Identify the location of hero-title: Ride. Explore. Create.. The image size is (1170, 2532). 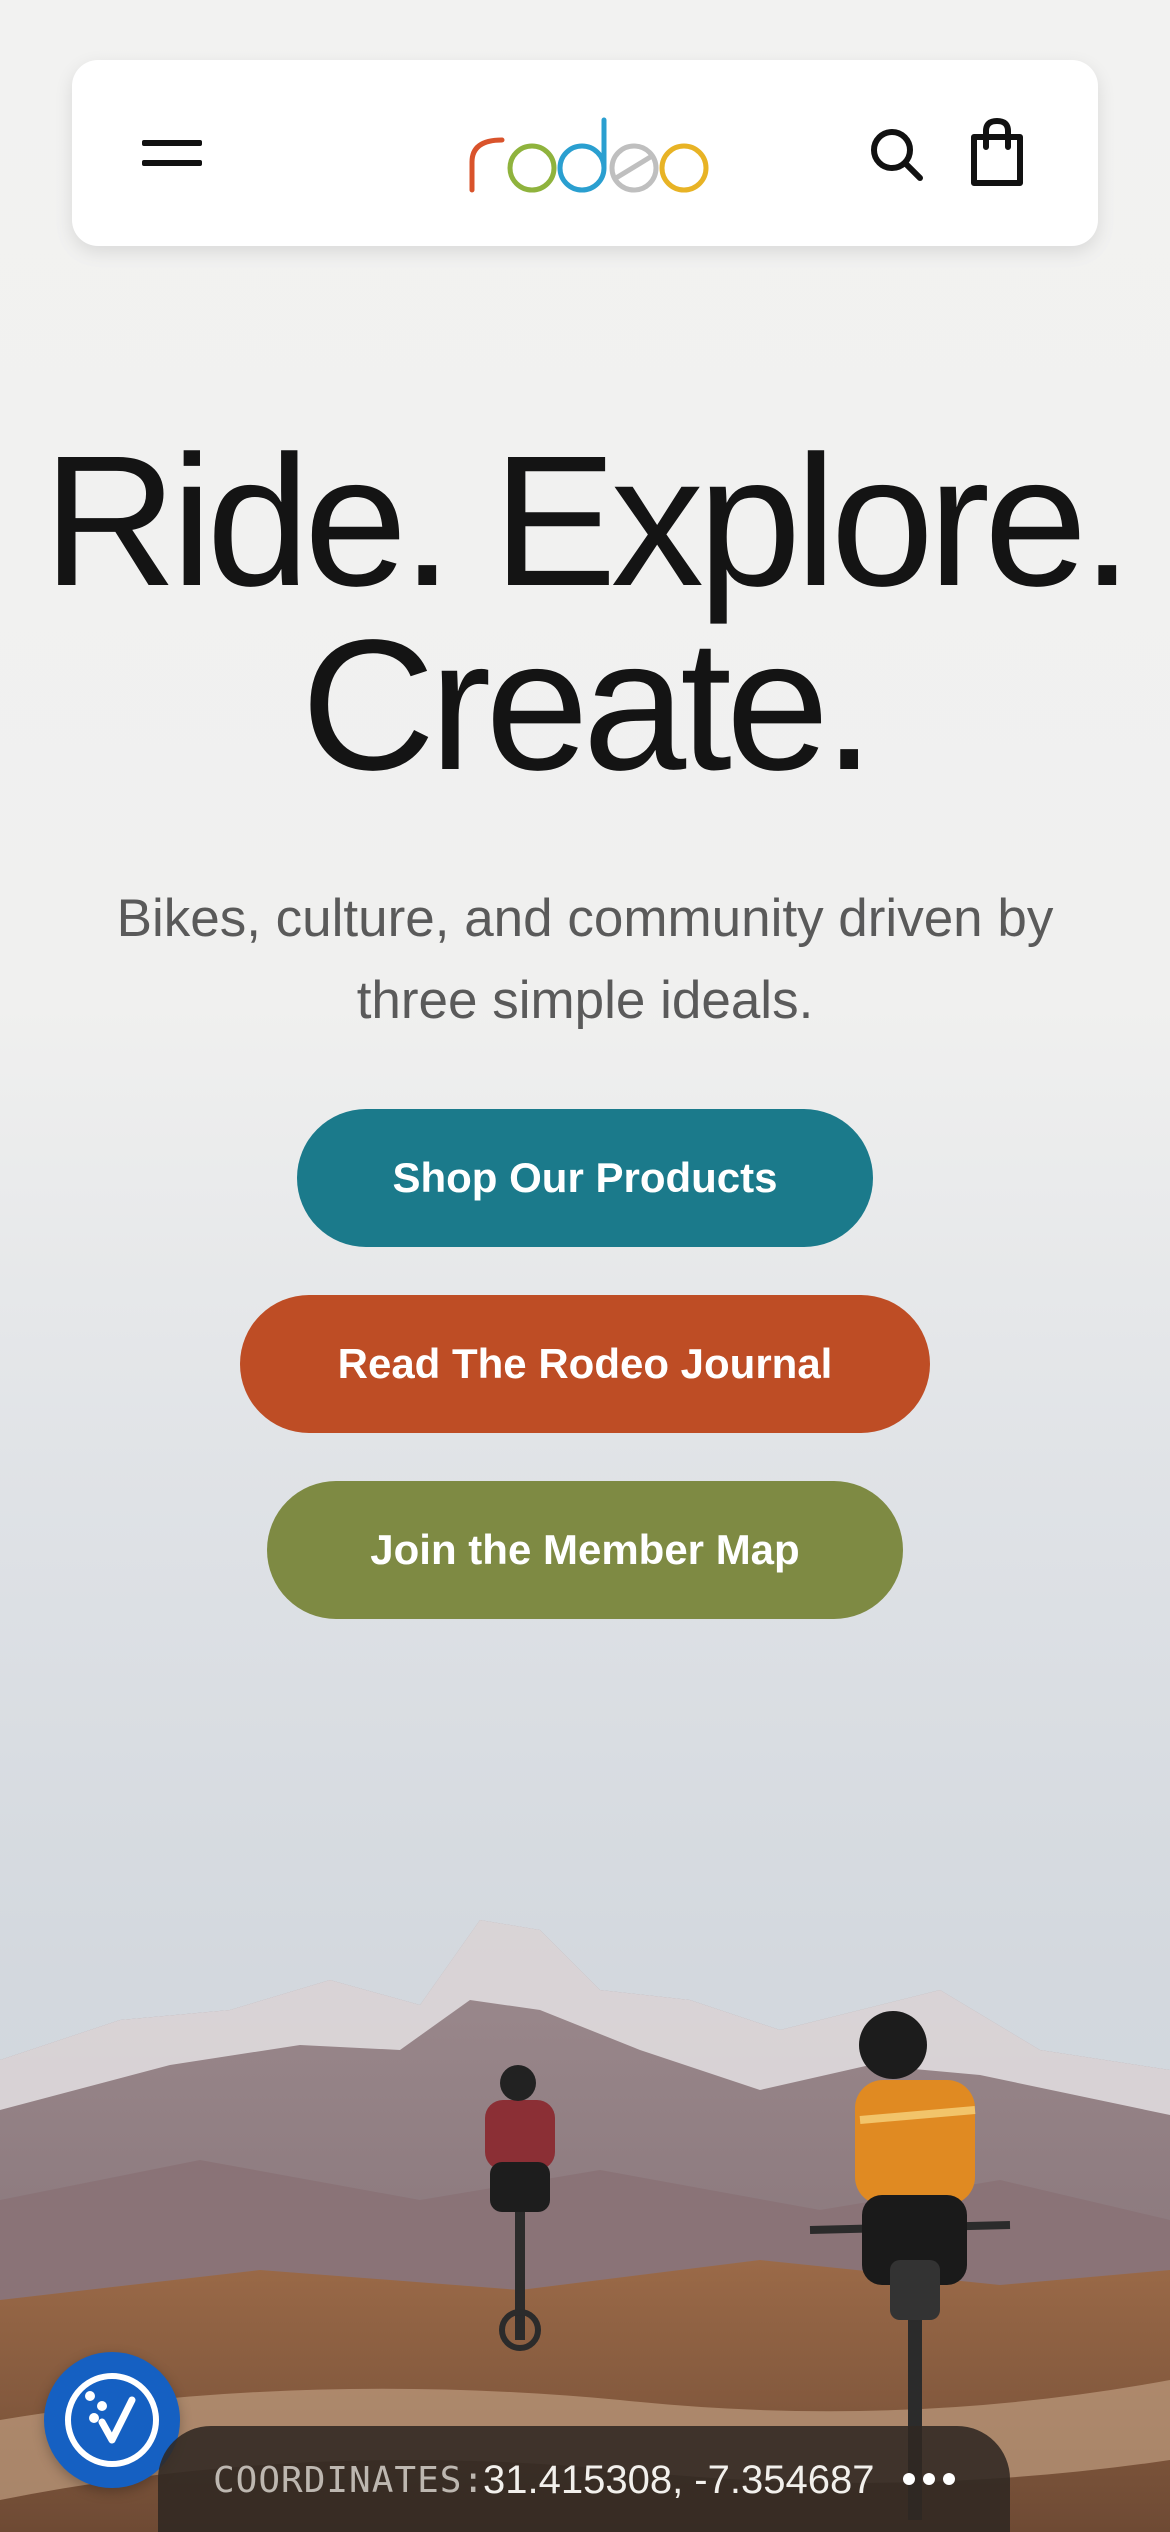
(585, 614).